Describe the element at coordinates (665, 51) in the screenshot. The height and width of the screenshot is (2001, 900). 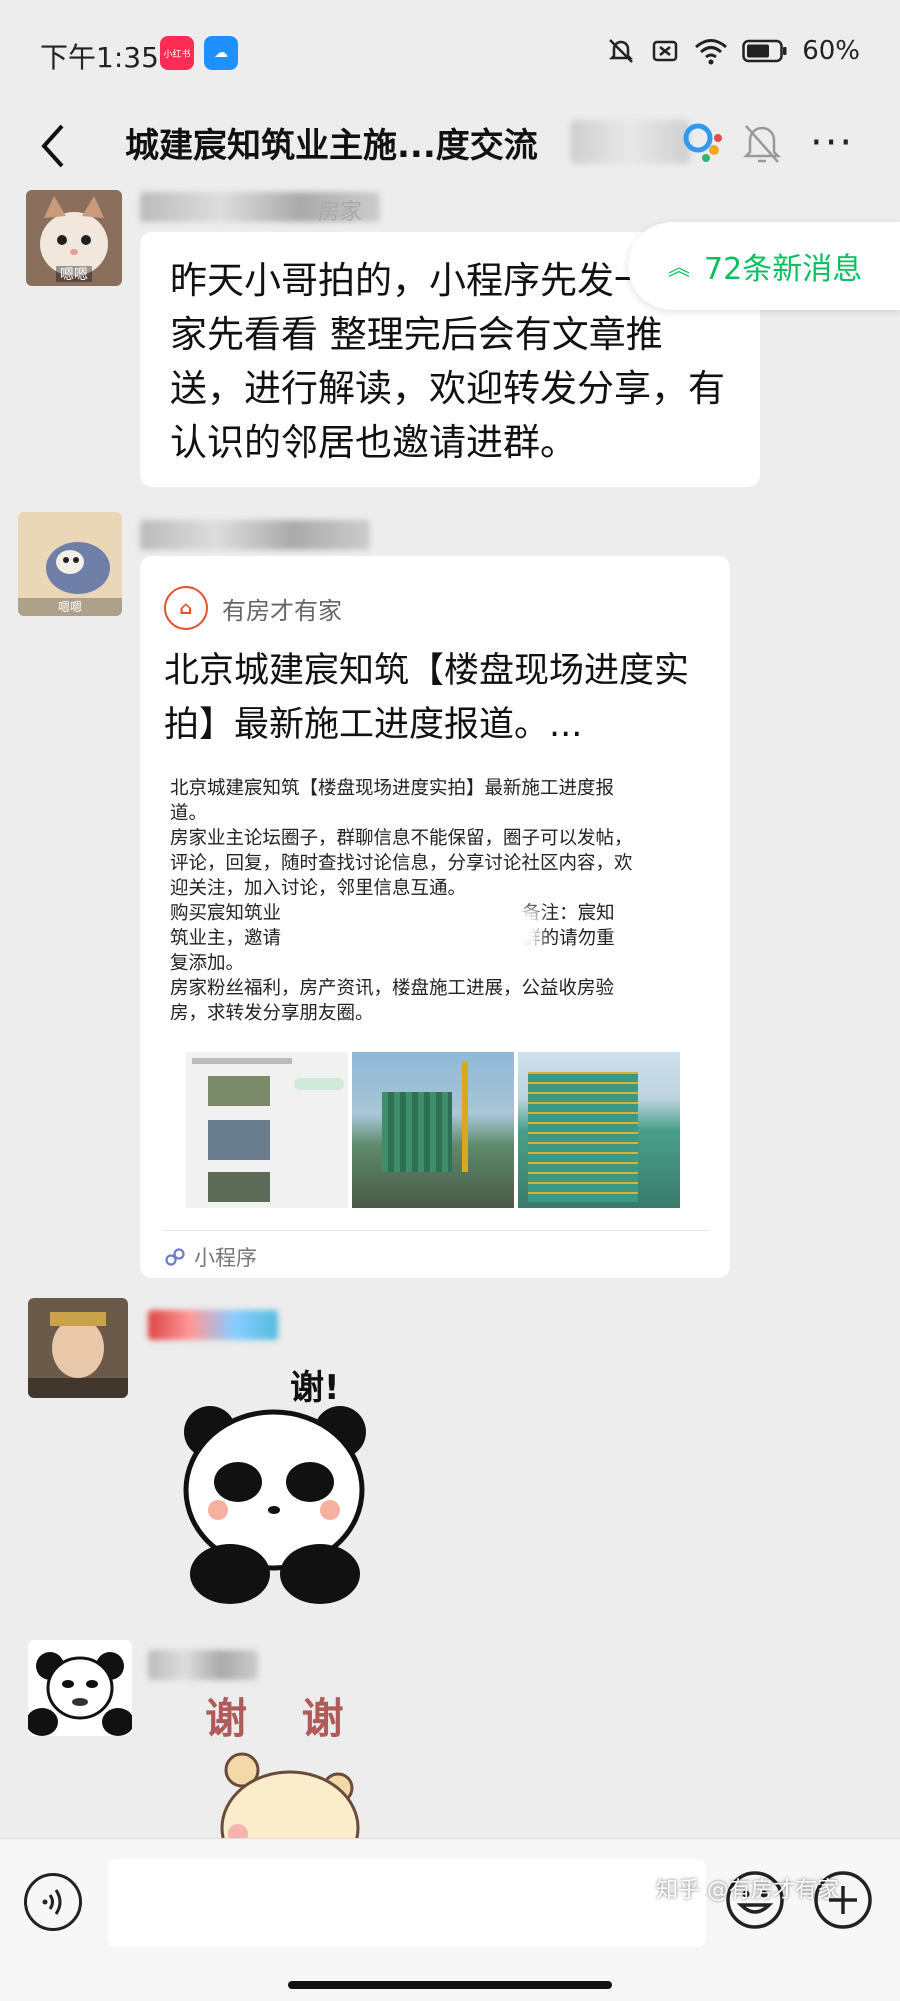
I see `no-sim-icon` at that location.